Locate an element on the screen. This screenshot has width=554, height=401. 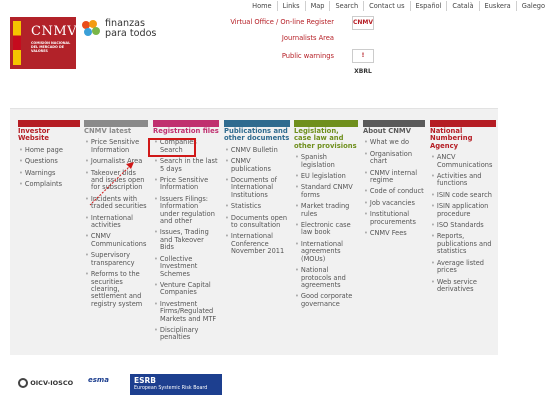
esma-label: esma is located at coordinates (98, 380).